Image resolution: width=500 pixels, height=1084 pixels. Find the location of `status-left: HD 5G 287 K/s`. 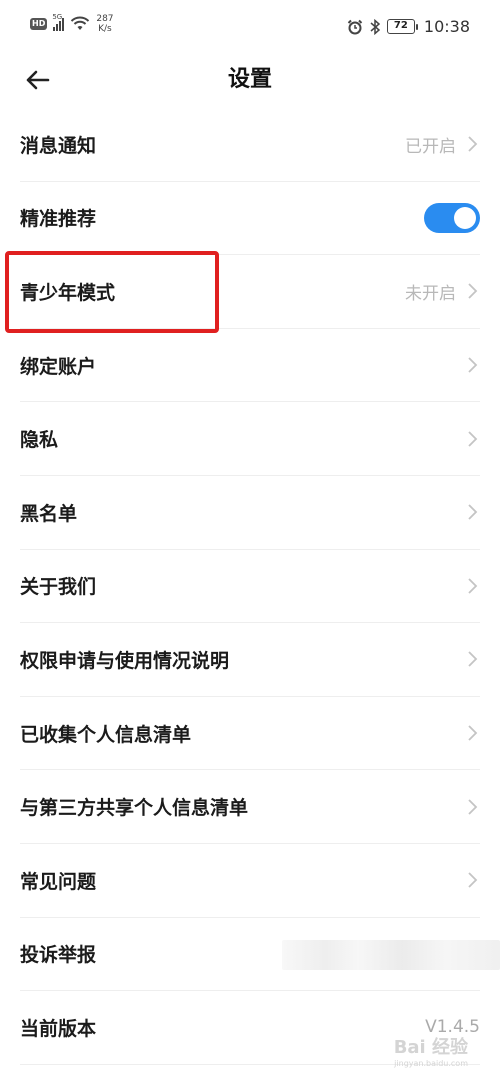

status-left: HD 5G 287 K/s is located at coordinates (72, 23).